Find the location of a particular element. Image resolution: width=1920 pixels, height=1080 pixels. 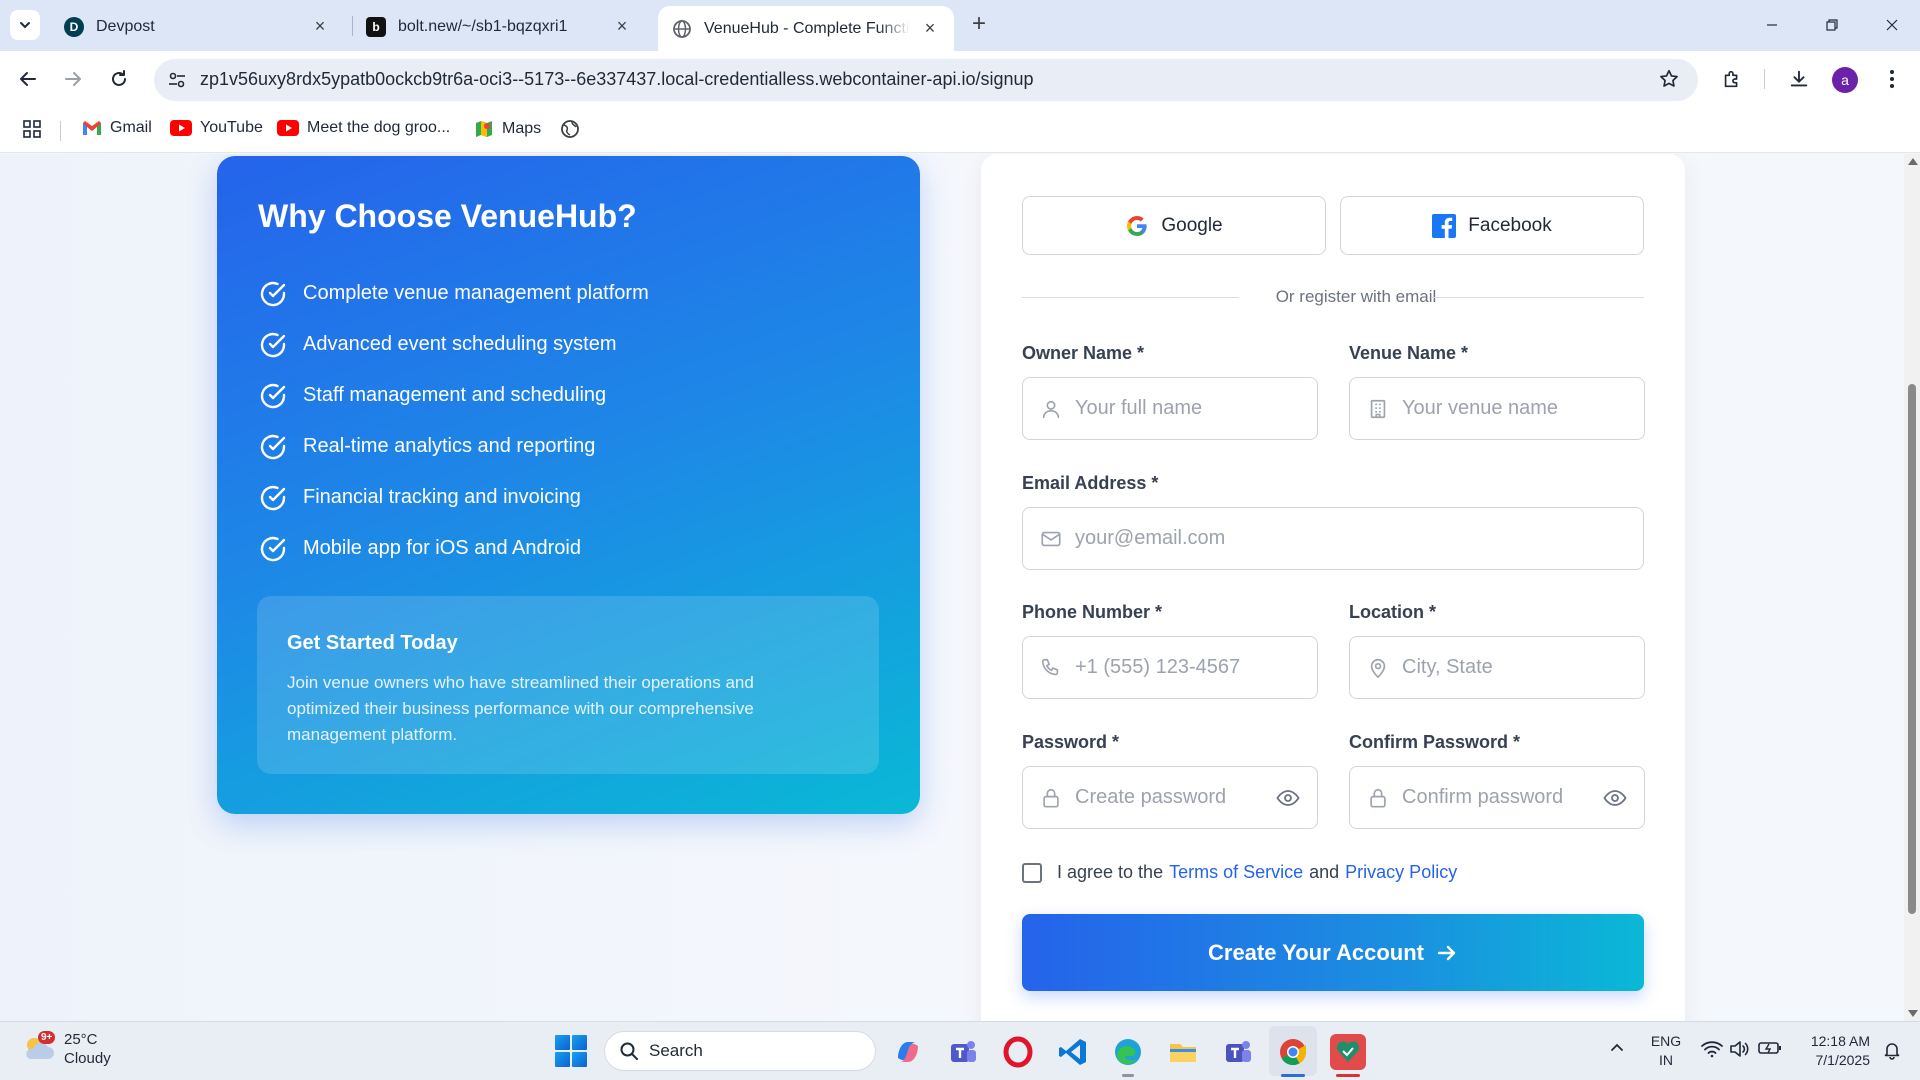

tab-title: Devpost is located at coordinates (125, 26).